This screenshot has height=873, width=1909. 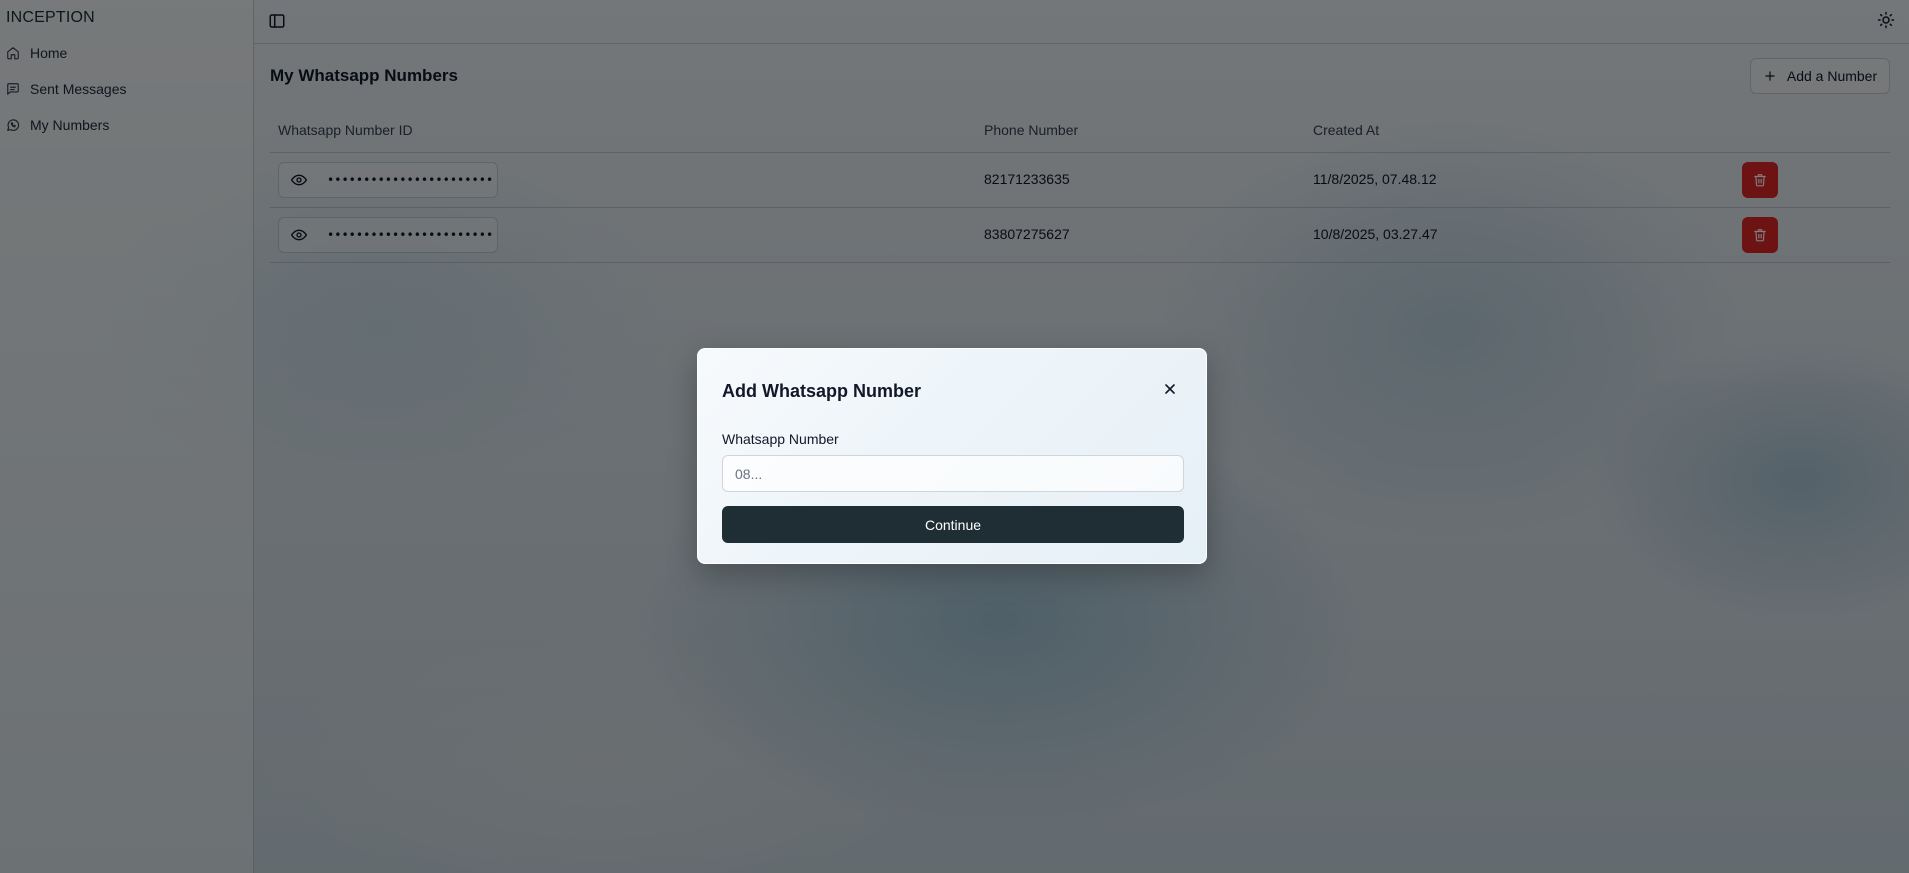 What do you see at coordinates (953, 473) in the screenshot?
I see `whatsapp-number-input` at bounding box center [953, 473].